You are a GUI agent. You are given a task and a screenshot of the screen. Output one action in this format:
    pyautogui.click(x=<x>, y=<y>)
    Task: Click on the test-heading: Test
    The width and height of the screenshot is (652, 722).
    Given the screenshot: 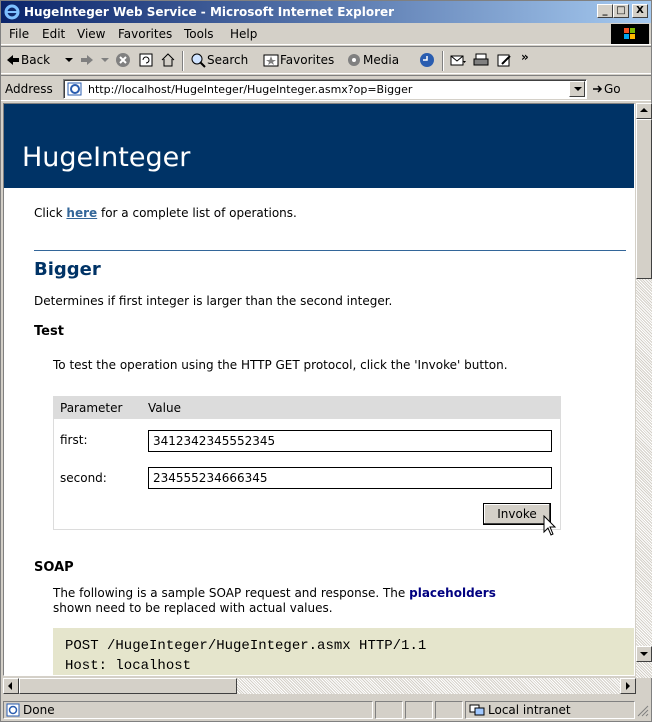 What is the action you would take?
    pyautogui.click(x=49, y=331)
    